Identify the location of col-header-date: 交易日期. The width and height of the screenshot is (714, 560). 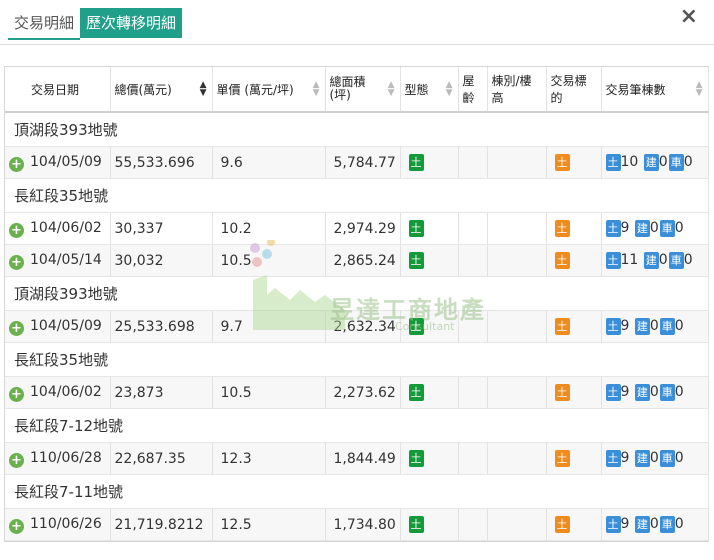
(58, 90).